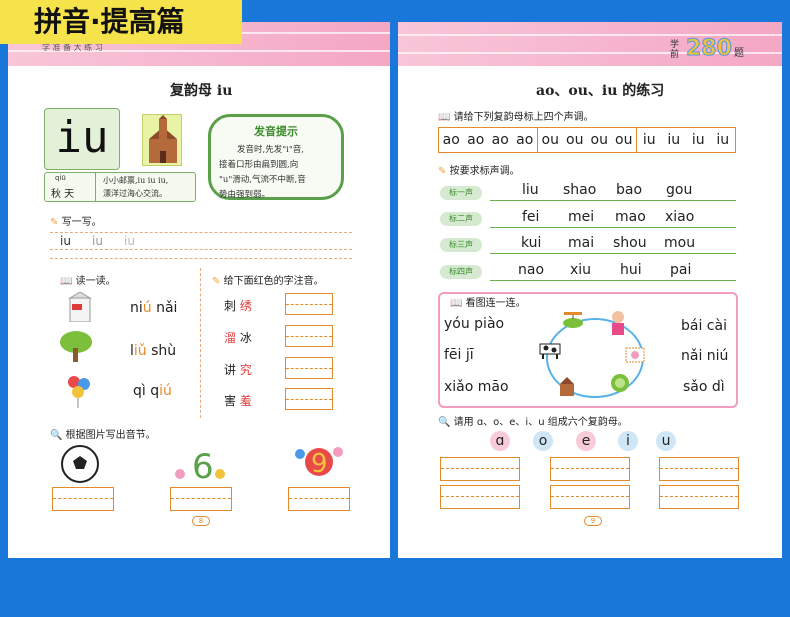 Image resolution: width=790 pixels, height=617 pixels. I want to click on read-part: ni, so click(136, 308).